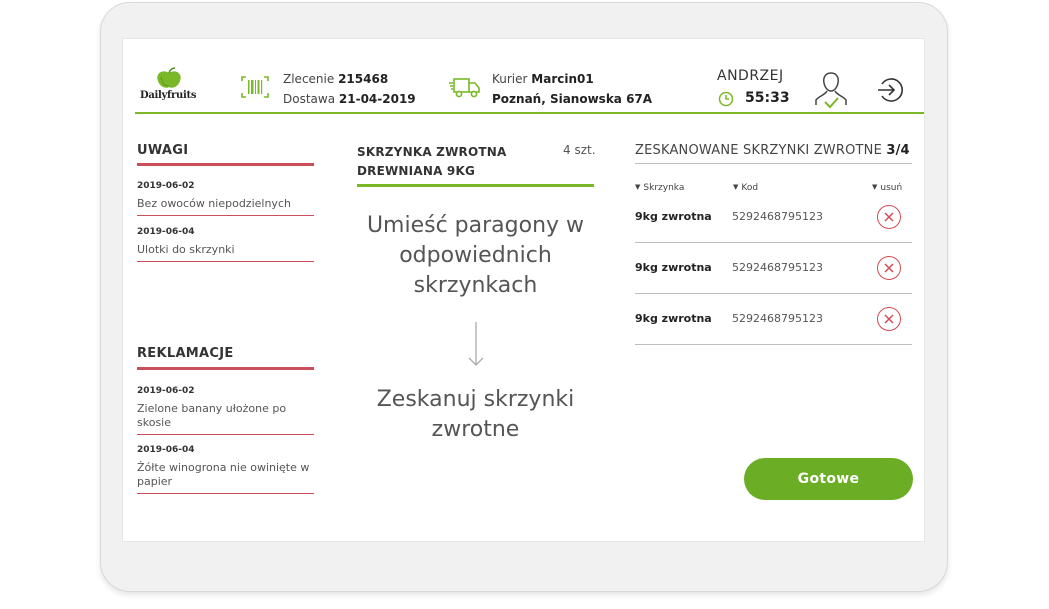 This screenshot has height=609, width=1049. What do you see at coordinates (759, 150) in the screenshot?
I see `scanned-title-label: ZESKANOWANE SKRZYNKI ZWROTNE` at bounding box center [759, 150].